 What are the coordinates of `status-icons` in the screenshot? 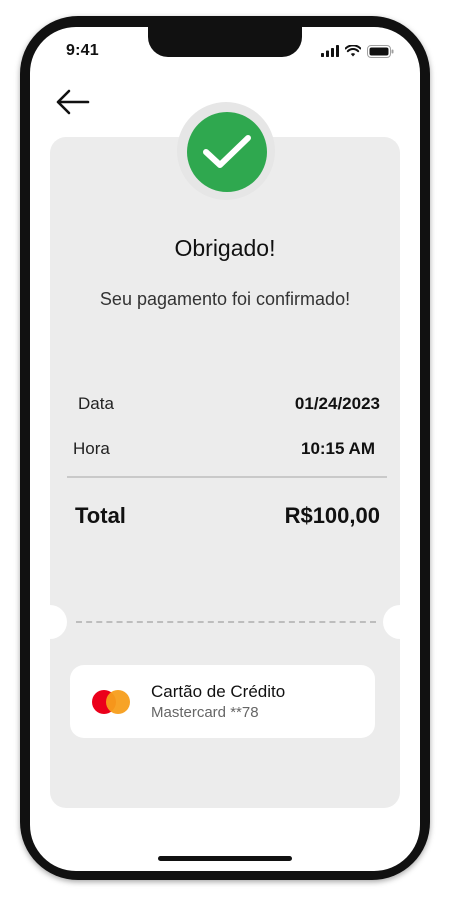 It's located at (357, 51).